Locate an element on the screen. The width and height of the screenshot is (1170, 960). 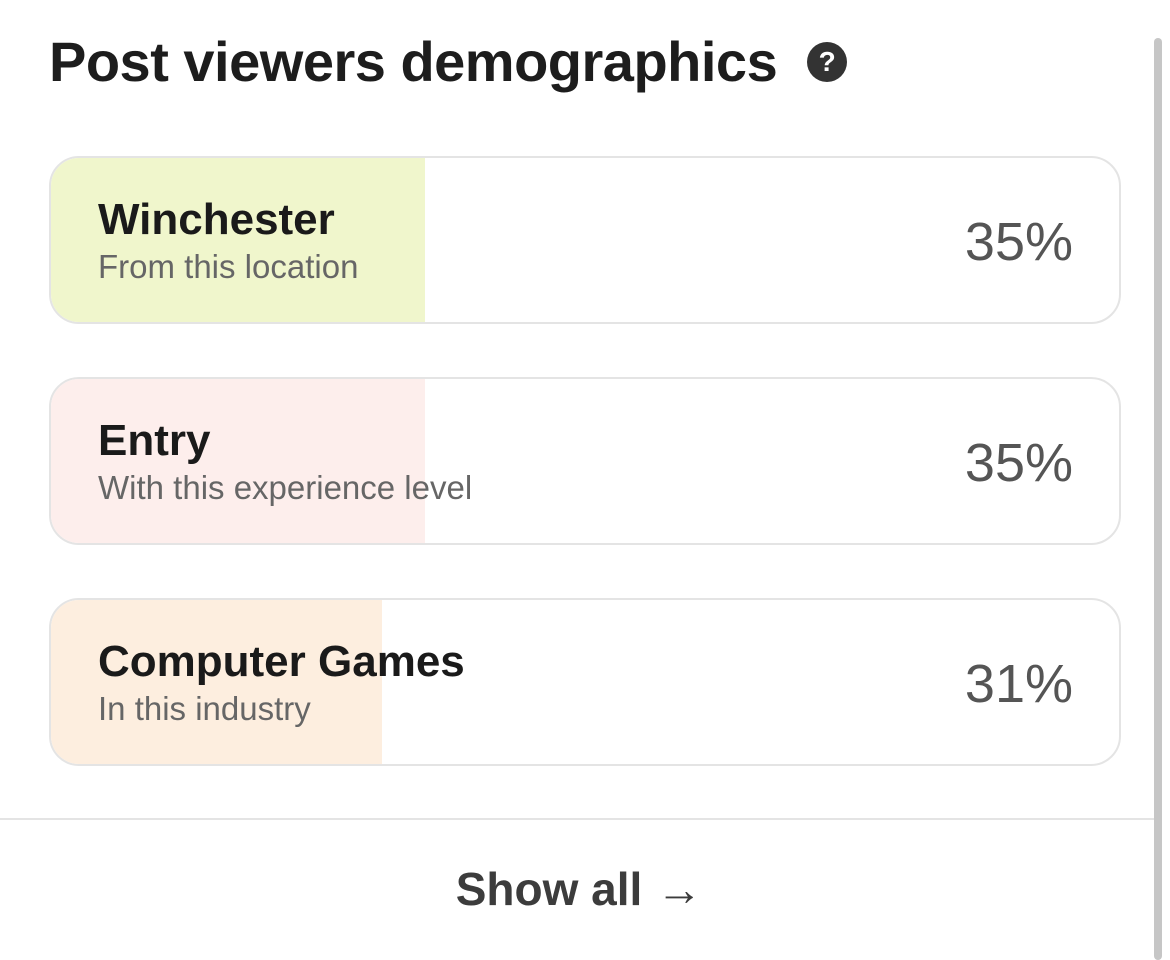
page-title: Post viewers demographics is located at coordinates (413, 61).